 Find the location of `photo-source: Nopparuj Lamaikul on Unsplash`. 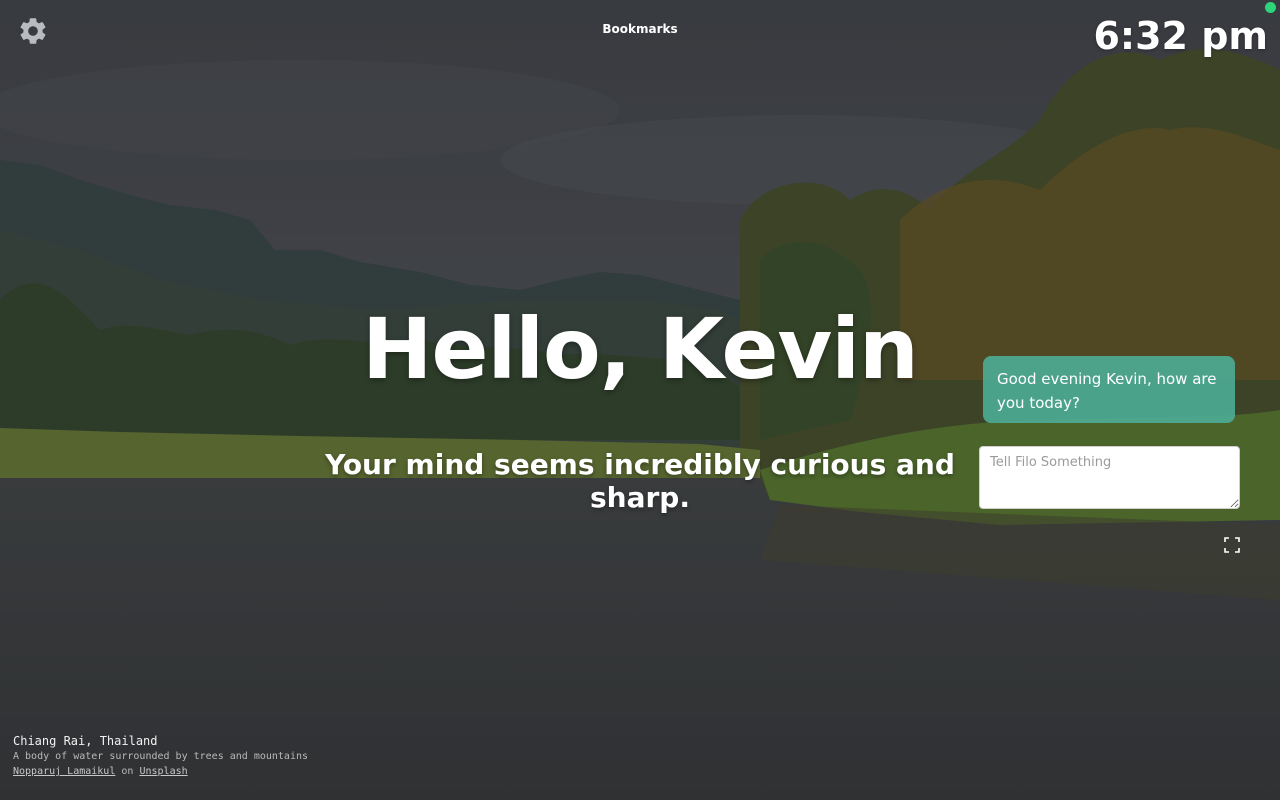

photo-source: Nopparuj Lamaikul on Unsplash is located at coordinates (160, 771).